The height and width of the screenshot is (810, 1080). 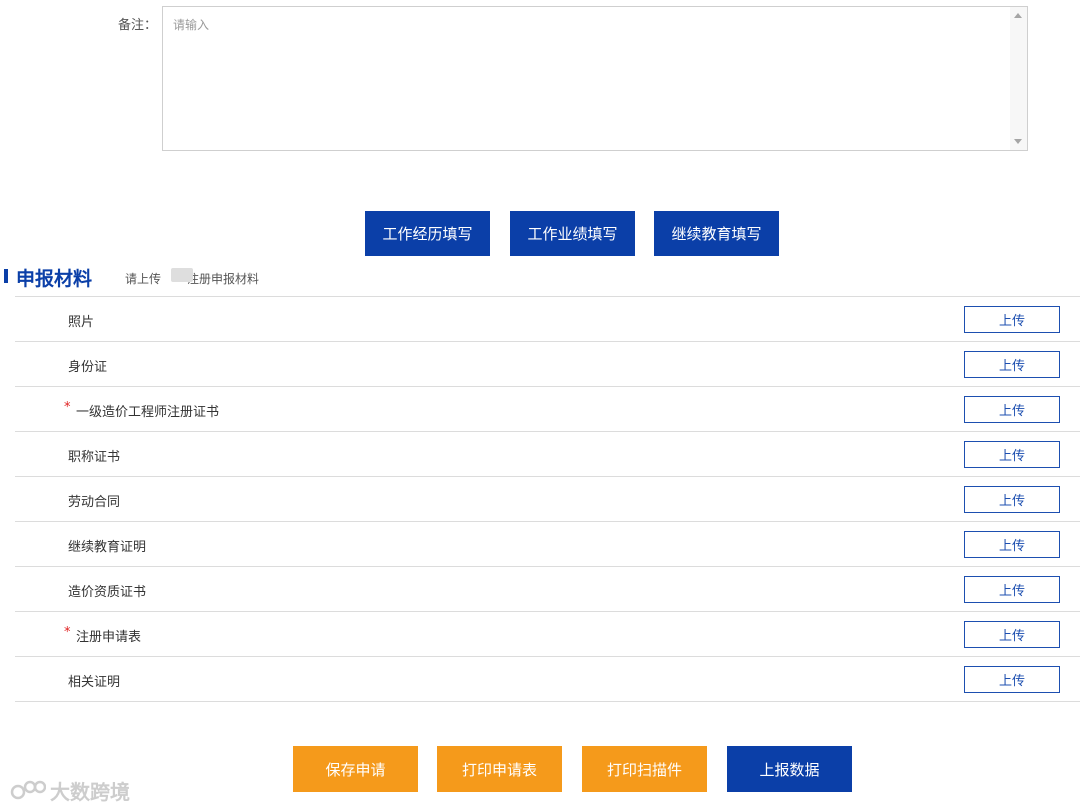 What do you see at coordinates (540, 279) in the screenshot?
I see `materials-header: 申报材料 请上传 注册申报材料` at bounding box center [540, 279].